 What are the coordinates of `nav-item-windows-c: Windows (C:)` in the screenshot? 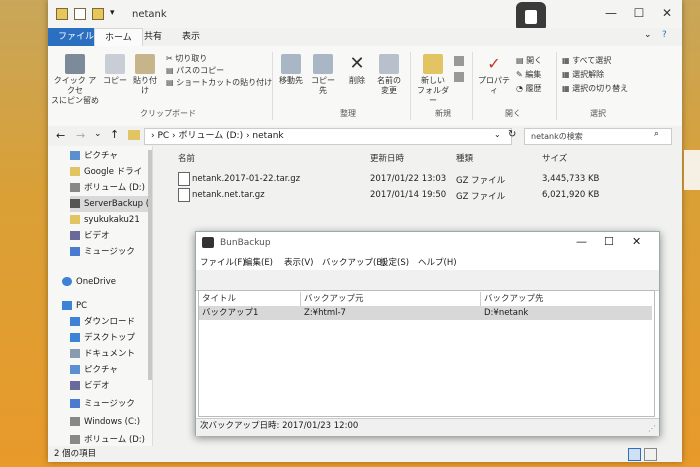 It's located at (120, 422).